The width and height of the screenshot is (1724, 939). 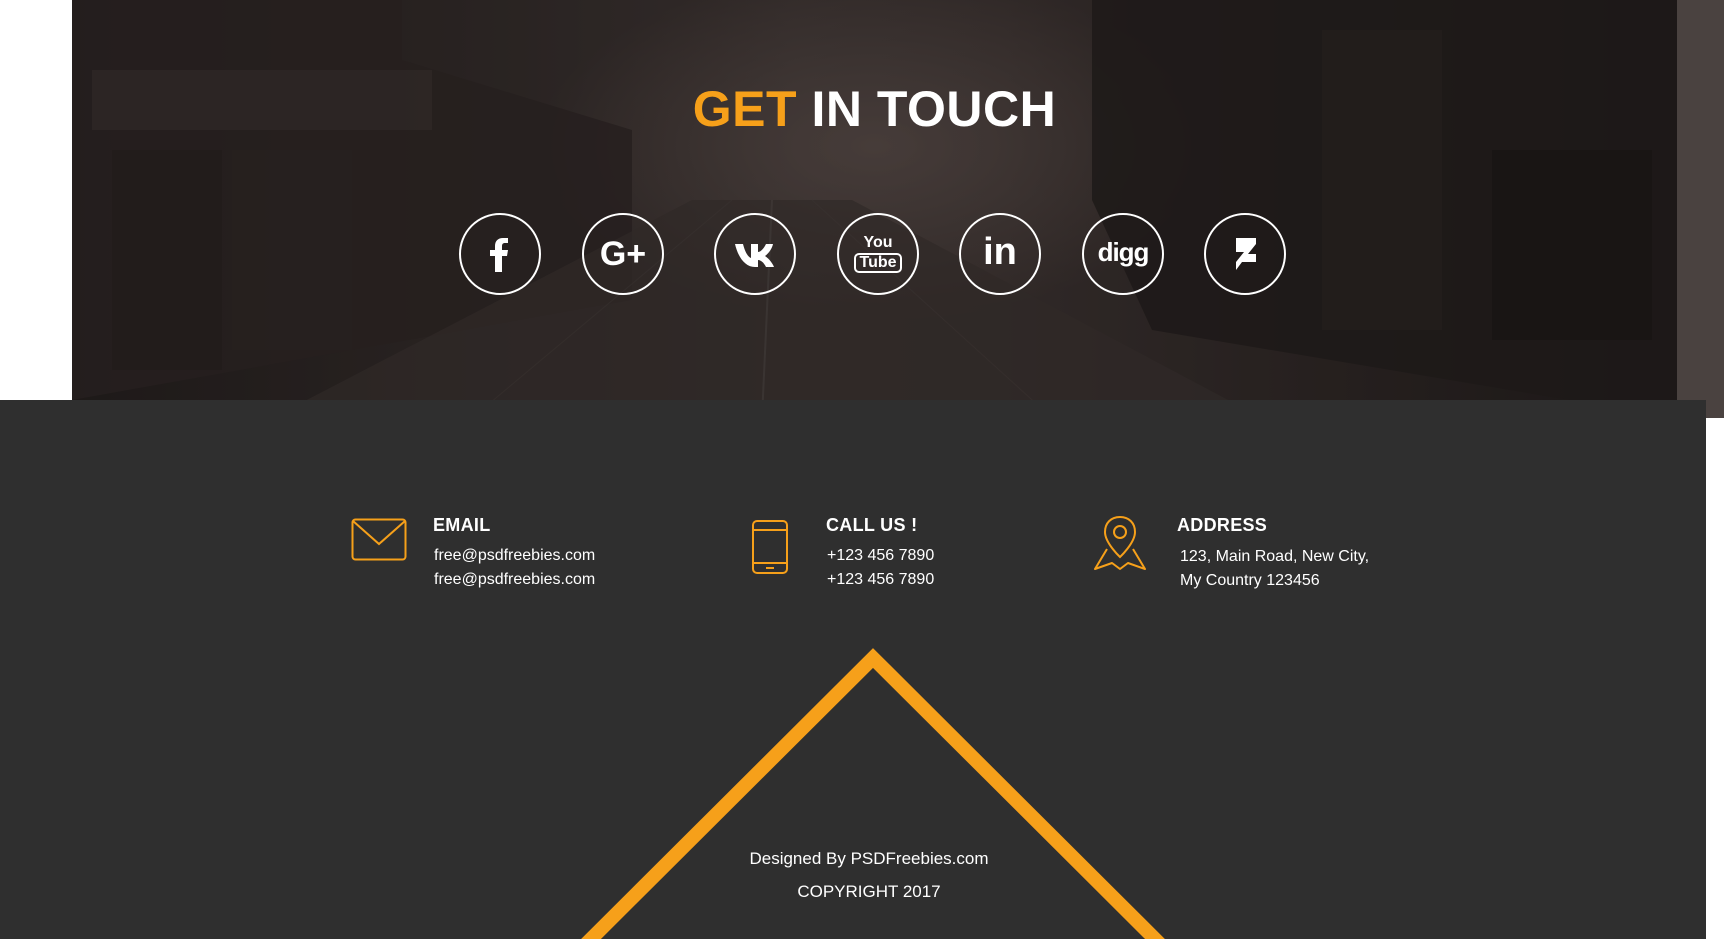 I want to click on deviantart-link, so click(x=1245, y=254).